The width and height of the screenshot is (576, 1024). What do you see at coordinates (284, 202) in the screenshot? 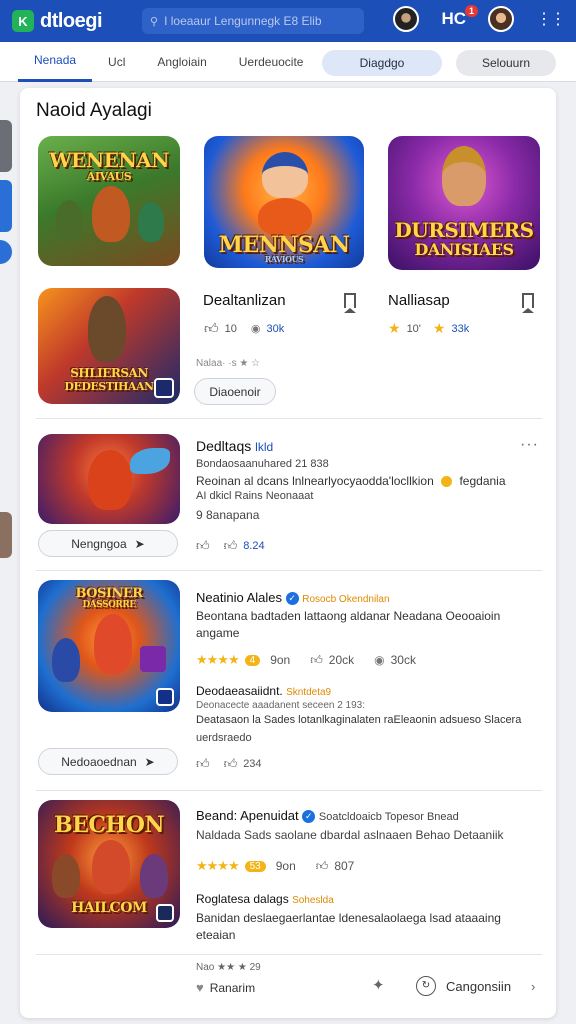
I see `game-tile-2: MENNSAN RAVIOUS` at bounding box center [284, 202].